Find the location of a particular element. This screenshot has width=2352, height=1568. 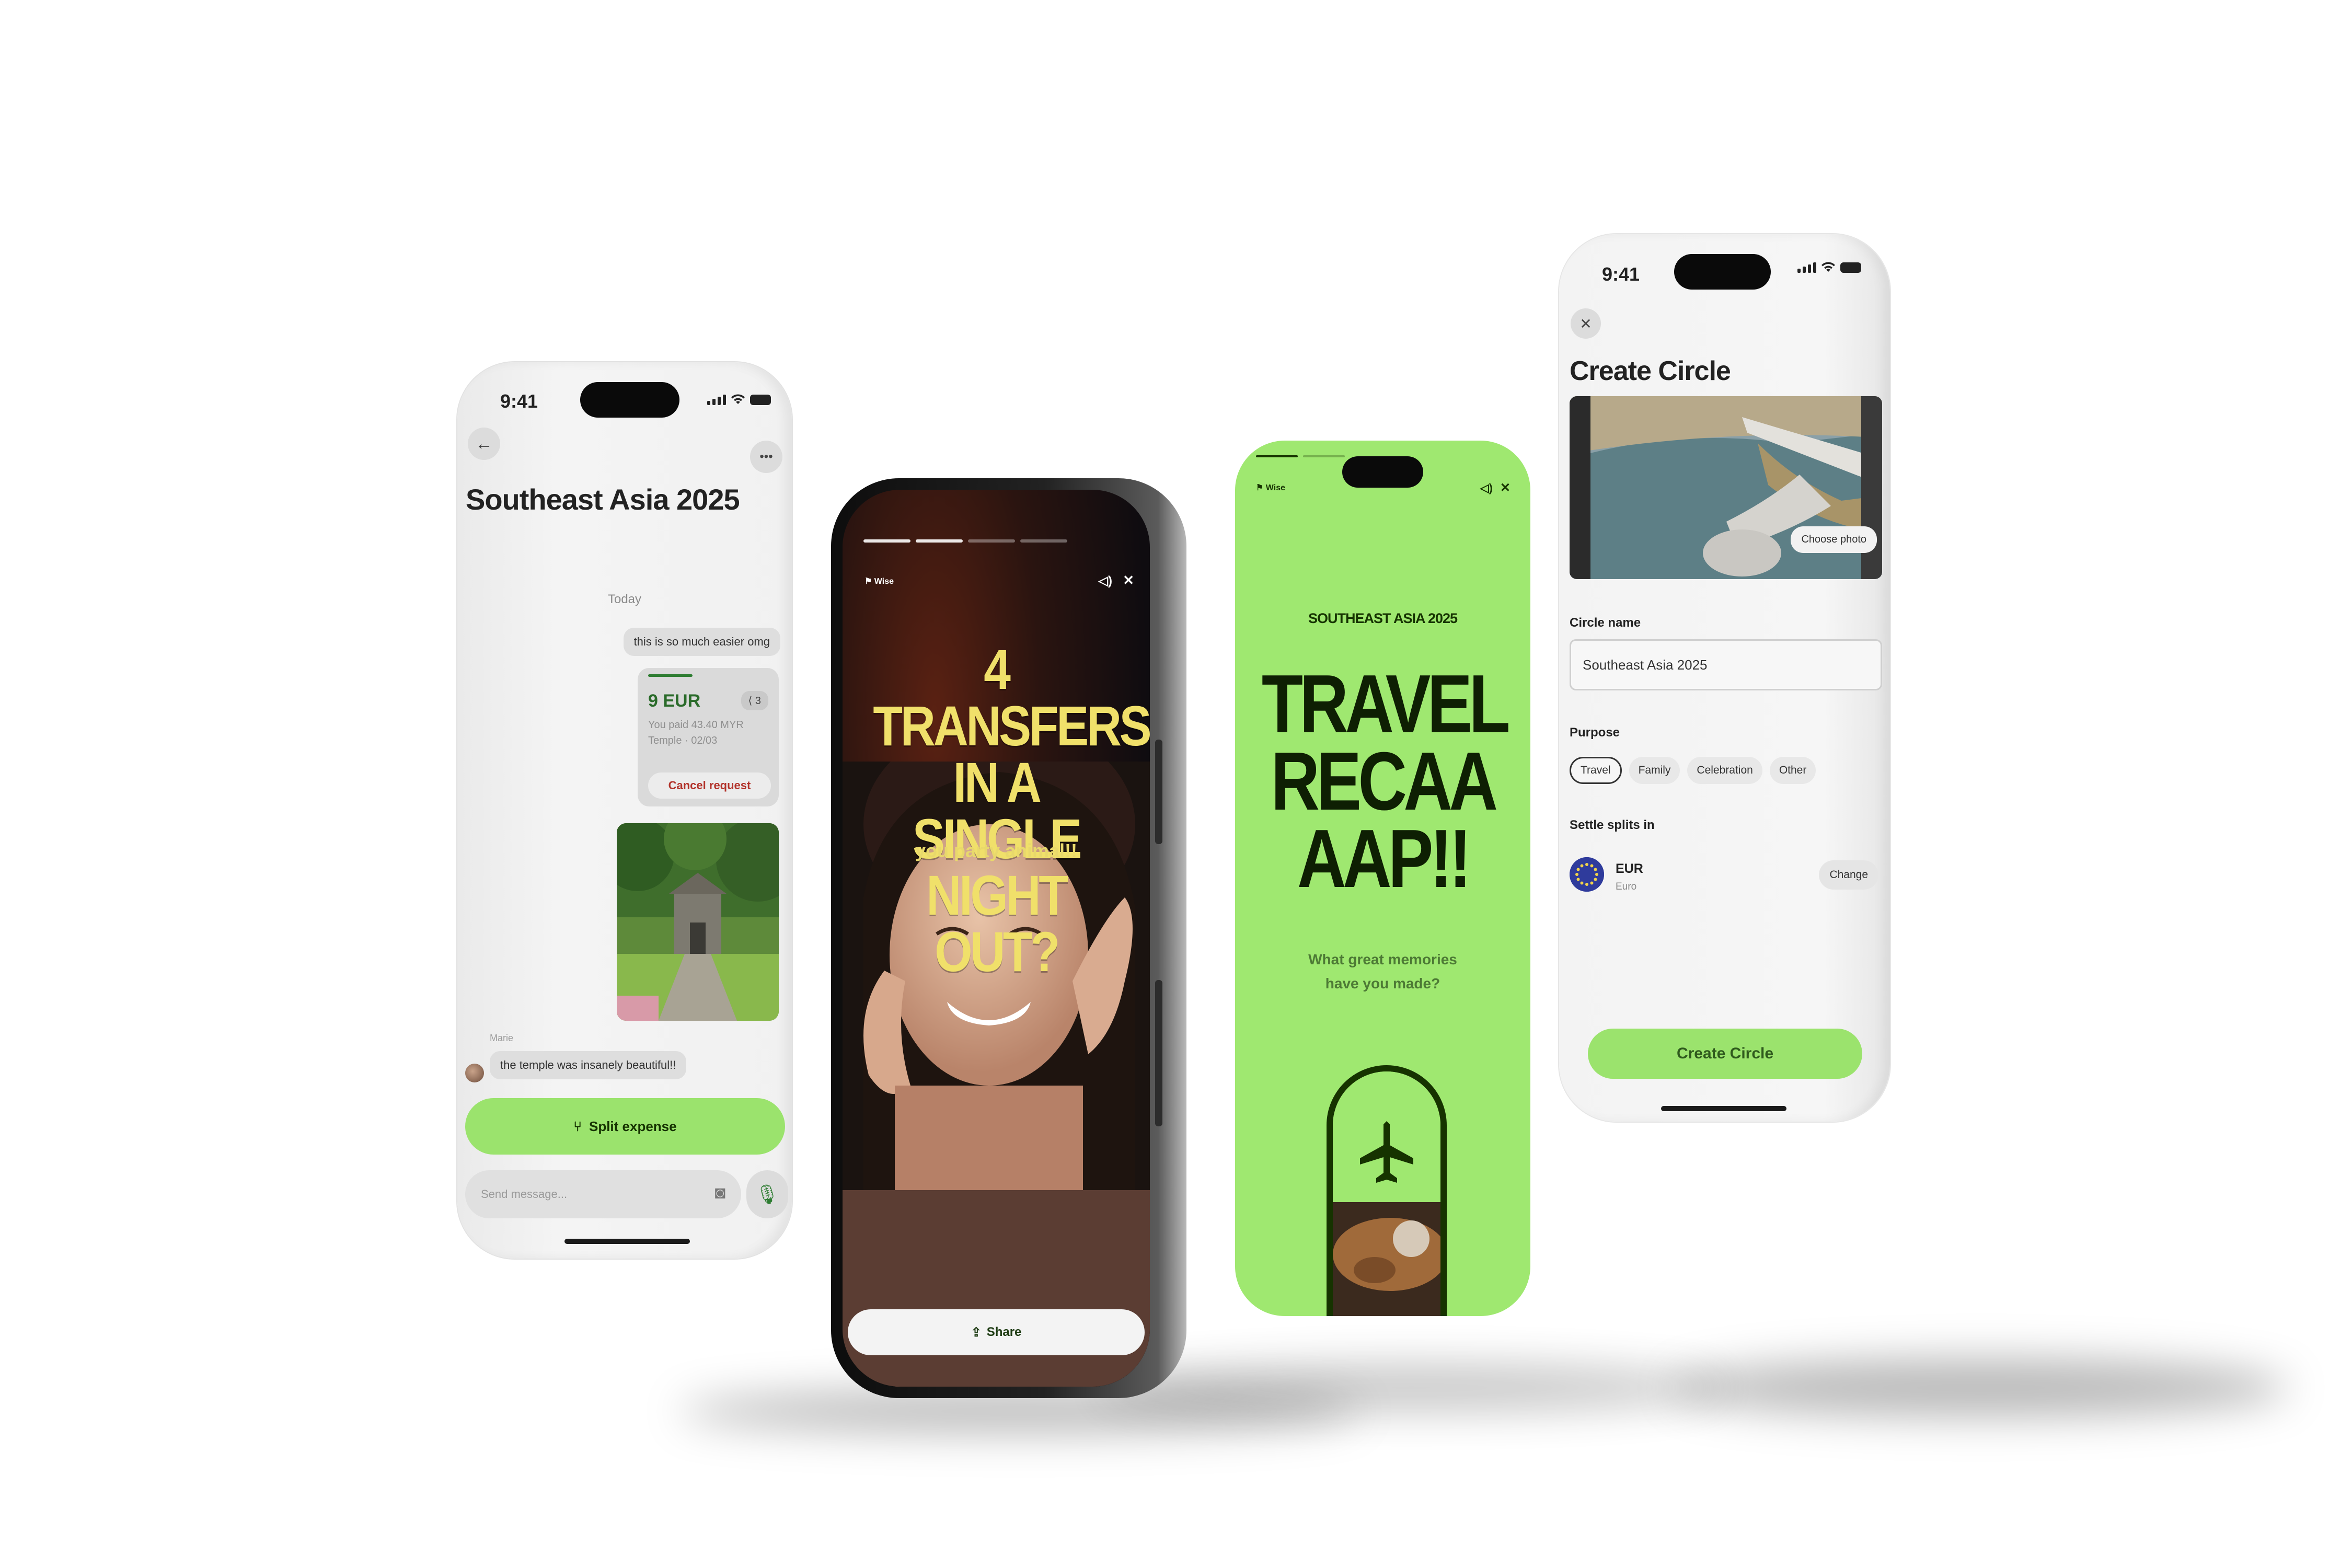

change-currency-button: Change is located at coordinates (1848, 875).